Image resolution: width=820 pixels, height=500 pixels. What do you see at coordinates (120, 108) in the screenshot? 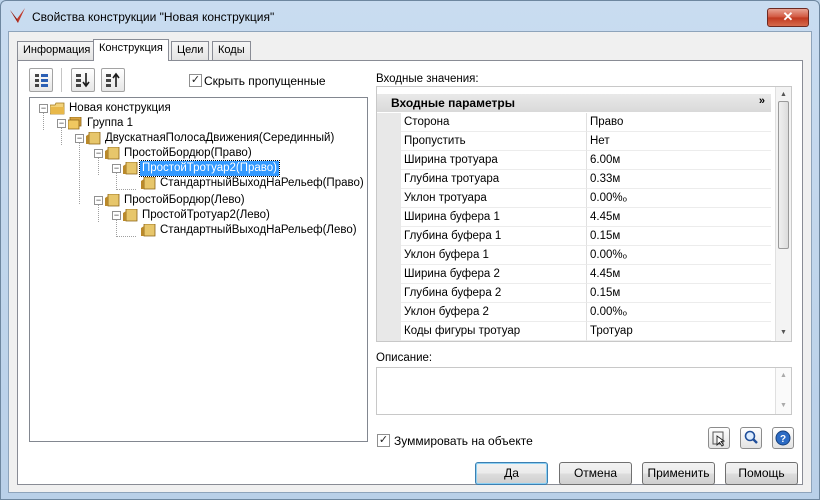
I see `tree-item-label: Новая конструкция` at bounding box center [120, 108].